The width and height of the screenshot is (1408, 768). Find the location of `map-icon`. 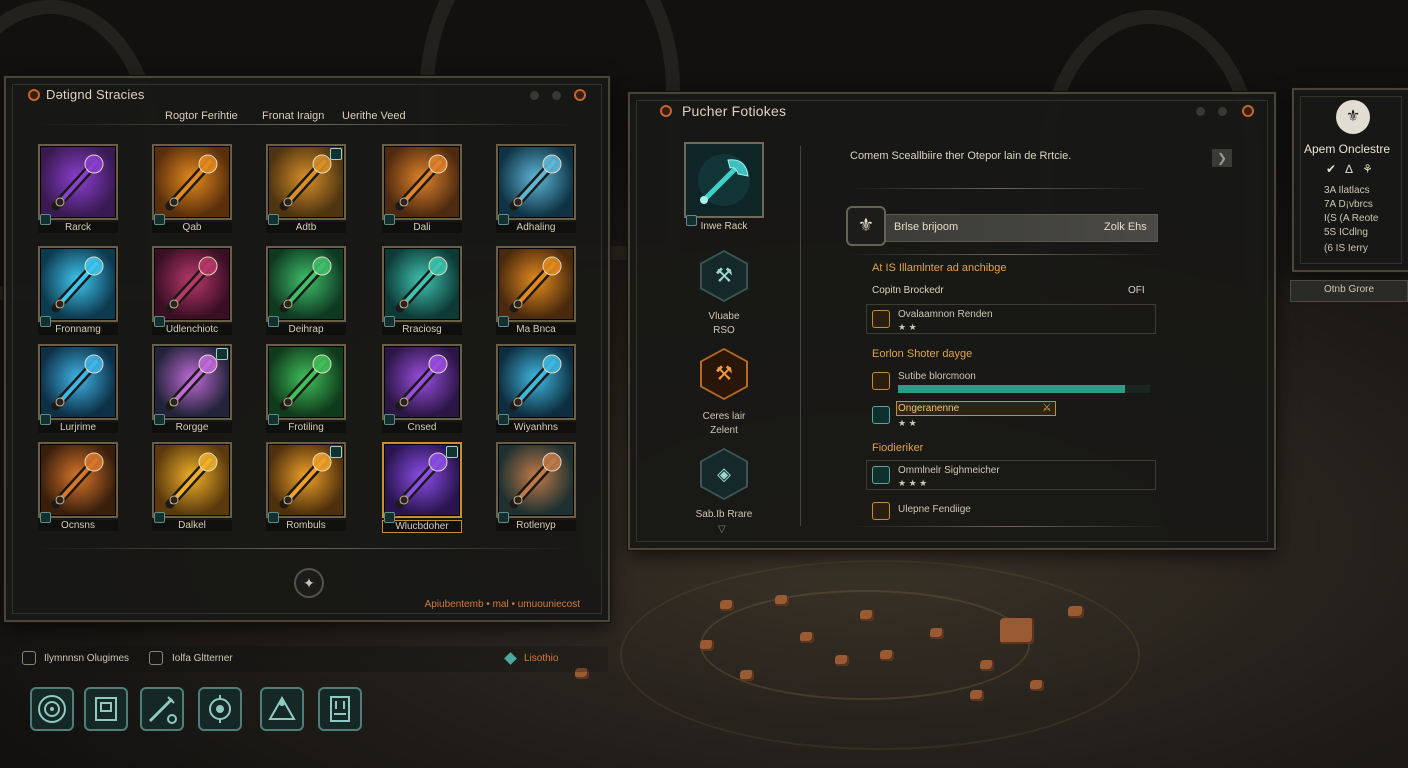

map-icon is located at coordinates (340, 709).